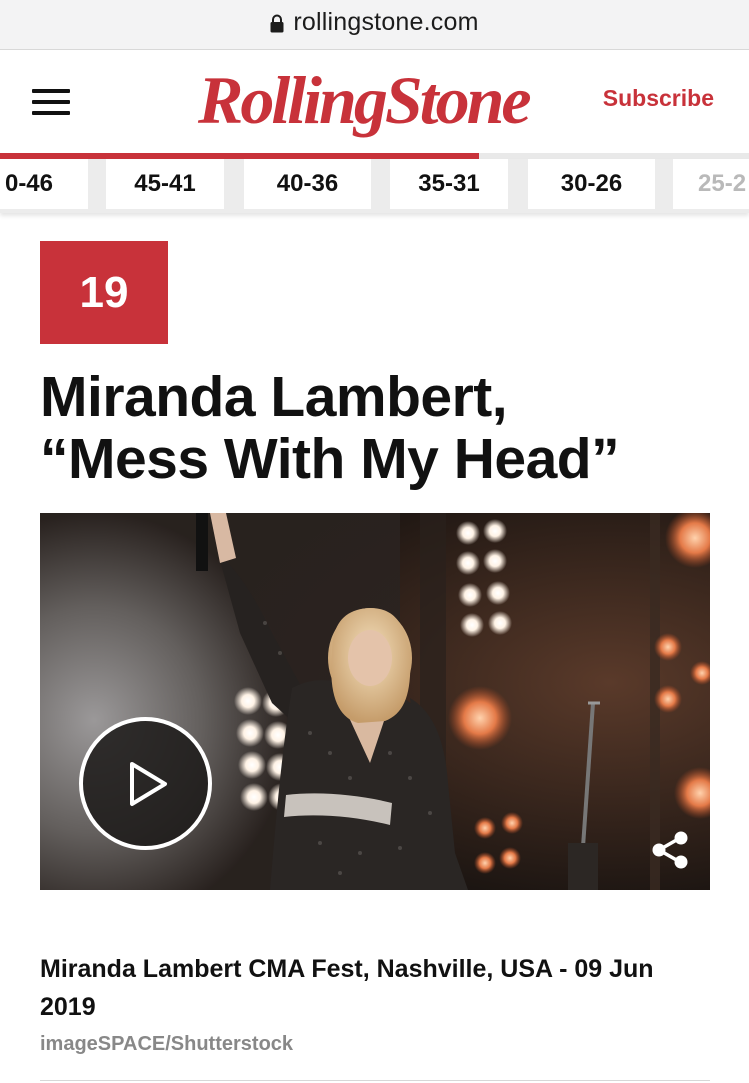  What do you see at coordinates (52, 102) in the screenshot?
I see `hamburger-menu-icon` at bounding box center [52, 102].